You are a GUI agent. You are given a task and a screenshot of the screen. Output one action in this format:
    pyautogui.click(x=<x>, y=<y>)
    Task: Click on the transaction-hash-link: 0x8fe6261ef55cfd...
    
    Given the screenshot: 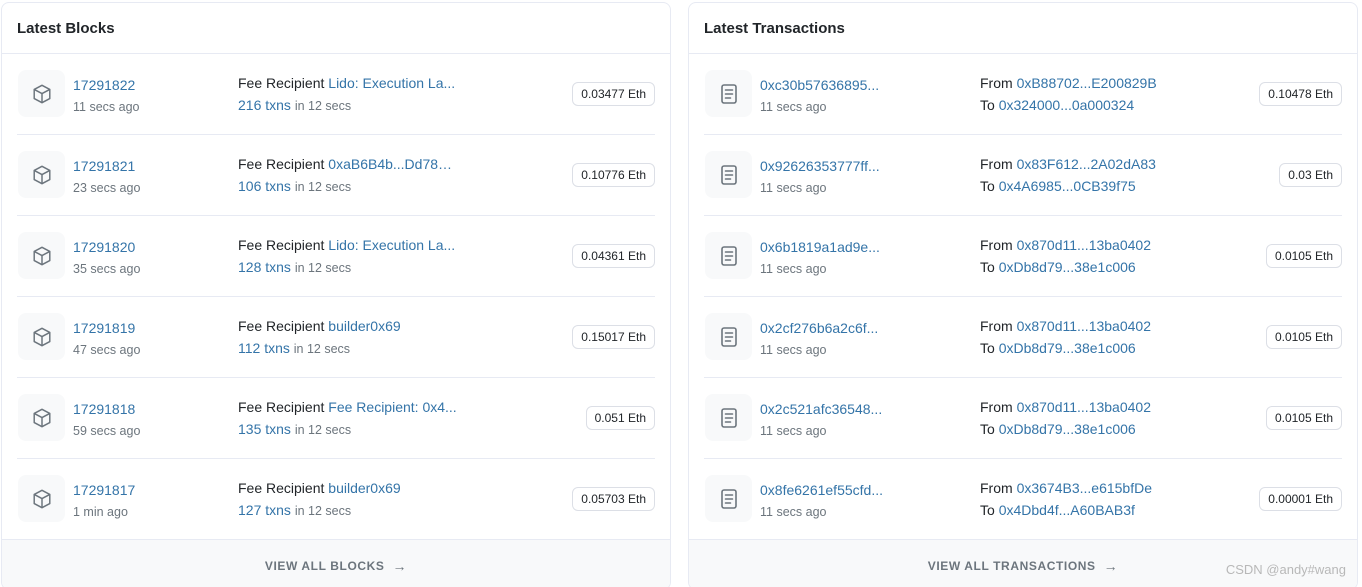 What is the action you would take?
    pyautogui.click(x=821, y=490)
    